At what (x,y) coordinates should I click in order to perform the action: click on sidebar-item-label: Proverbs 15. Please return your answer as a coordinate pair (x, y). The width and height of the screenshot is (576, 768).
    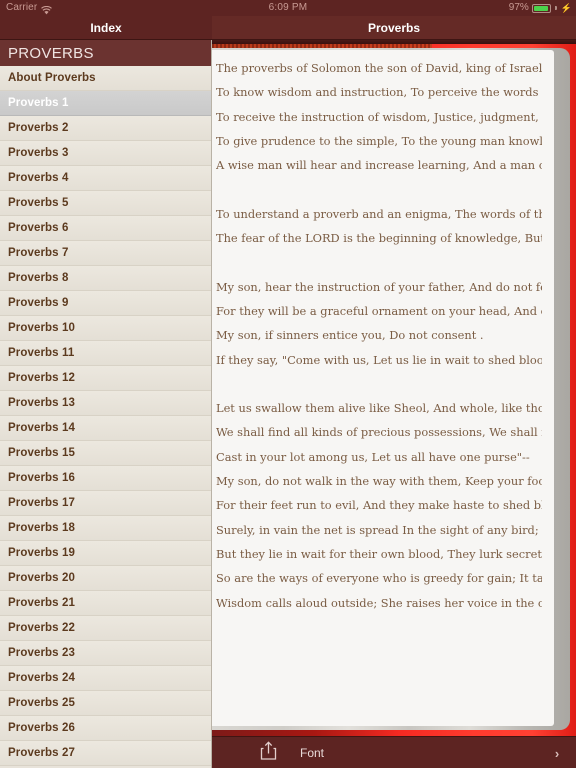
    Looking at the image, I should click on (41, 453).